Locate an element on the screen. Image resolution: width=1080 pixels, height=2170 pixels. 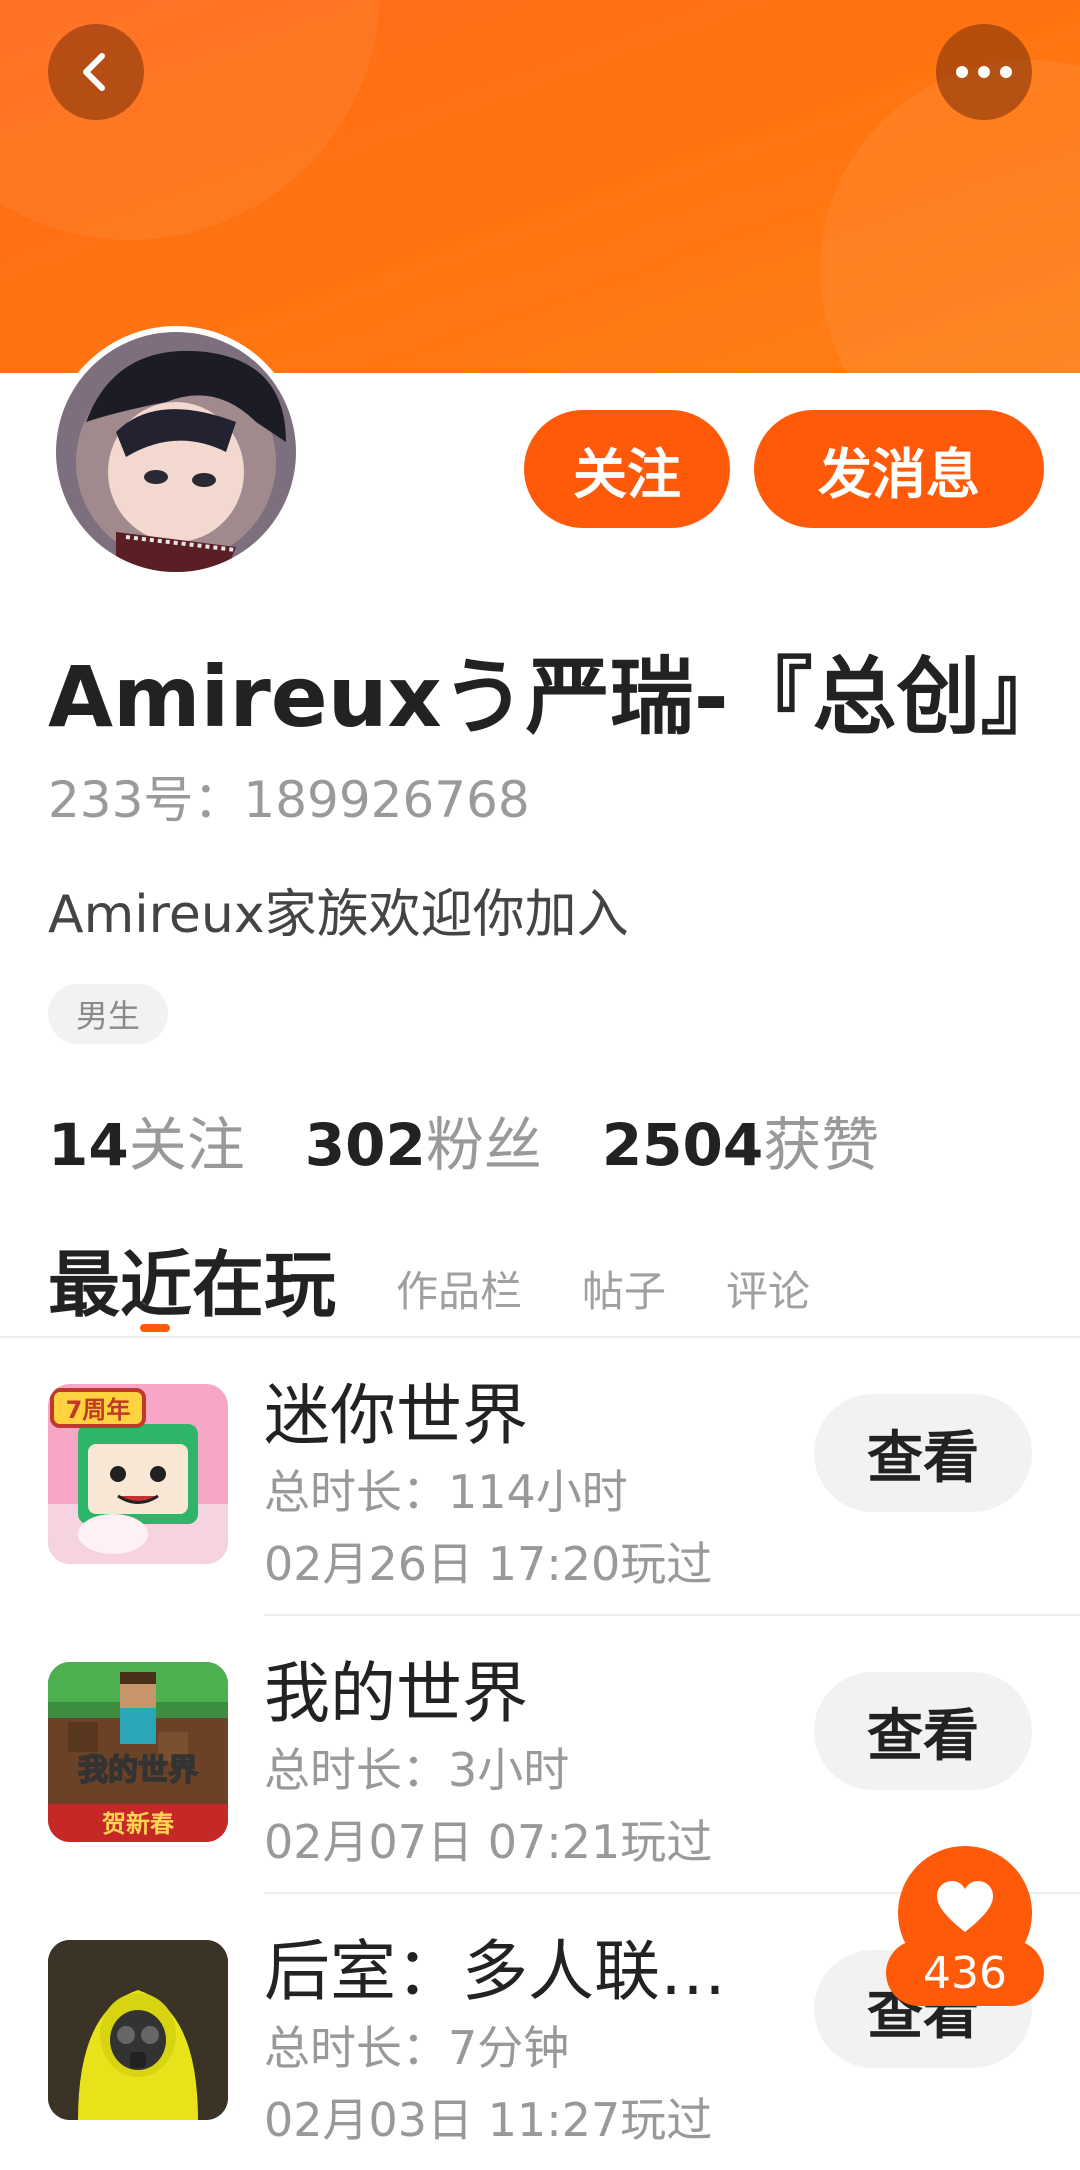
back-button is located at coordinates (96, 72).